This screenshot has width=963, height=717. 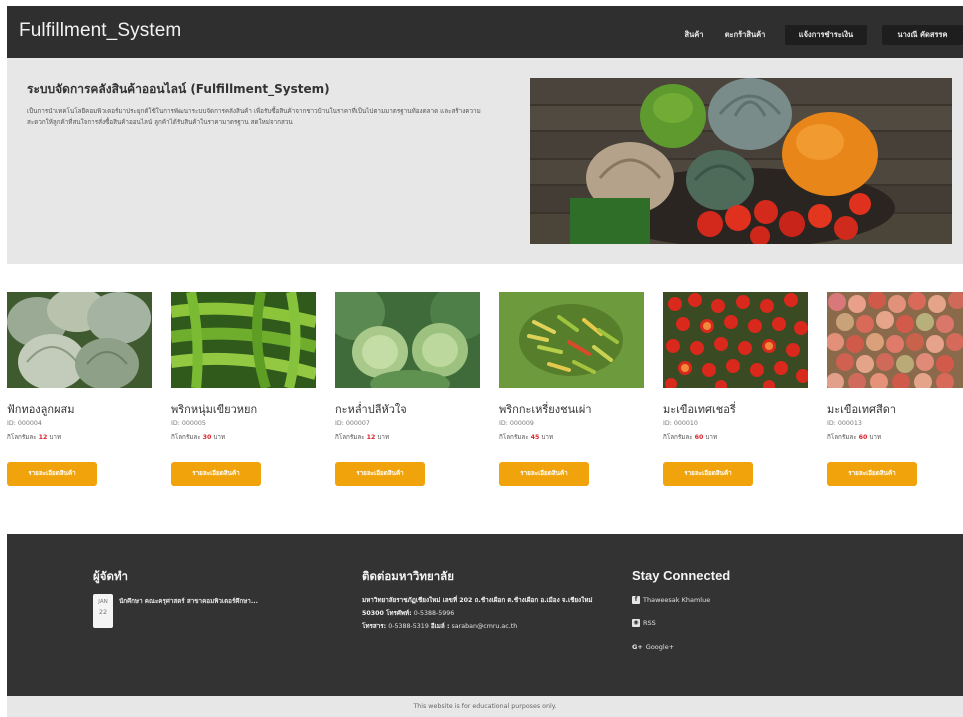 I want to click on product-image-cherry-tomato, so click(x=735, y=340).